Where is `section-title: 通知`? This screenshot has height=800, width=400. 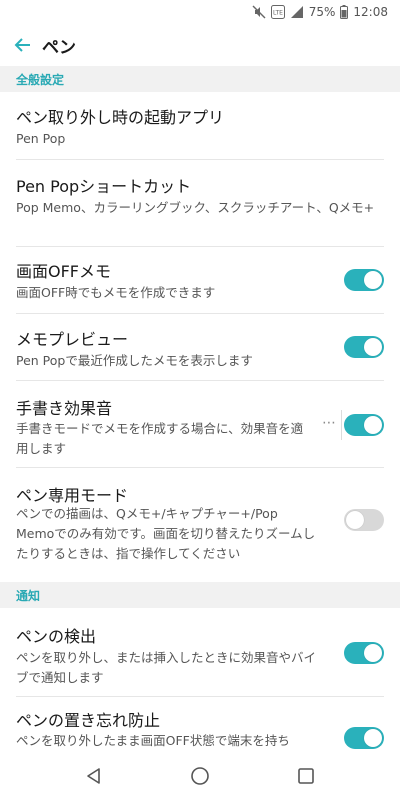
section-title: 通知 is located at coordinates (28, 596).